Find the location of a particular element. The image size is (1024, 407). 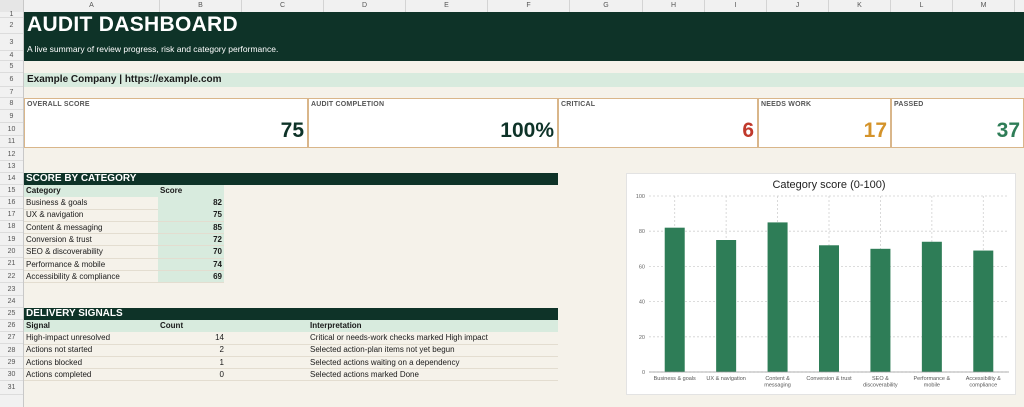

y-tick-label: 40 is located at coordinates (642, 303).